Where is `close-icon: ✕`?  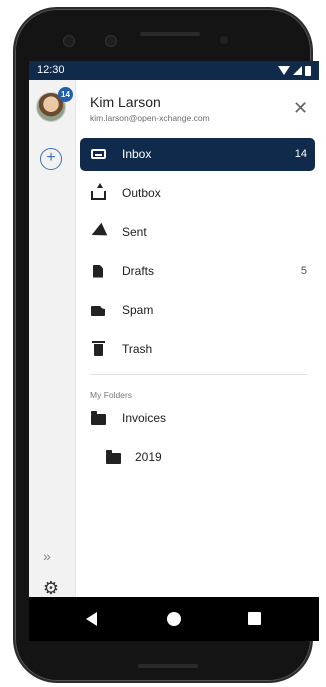 close-icon: ✕ is located at coordinates (301, 108).